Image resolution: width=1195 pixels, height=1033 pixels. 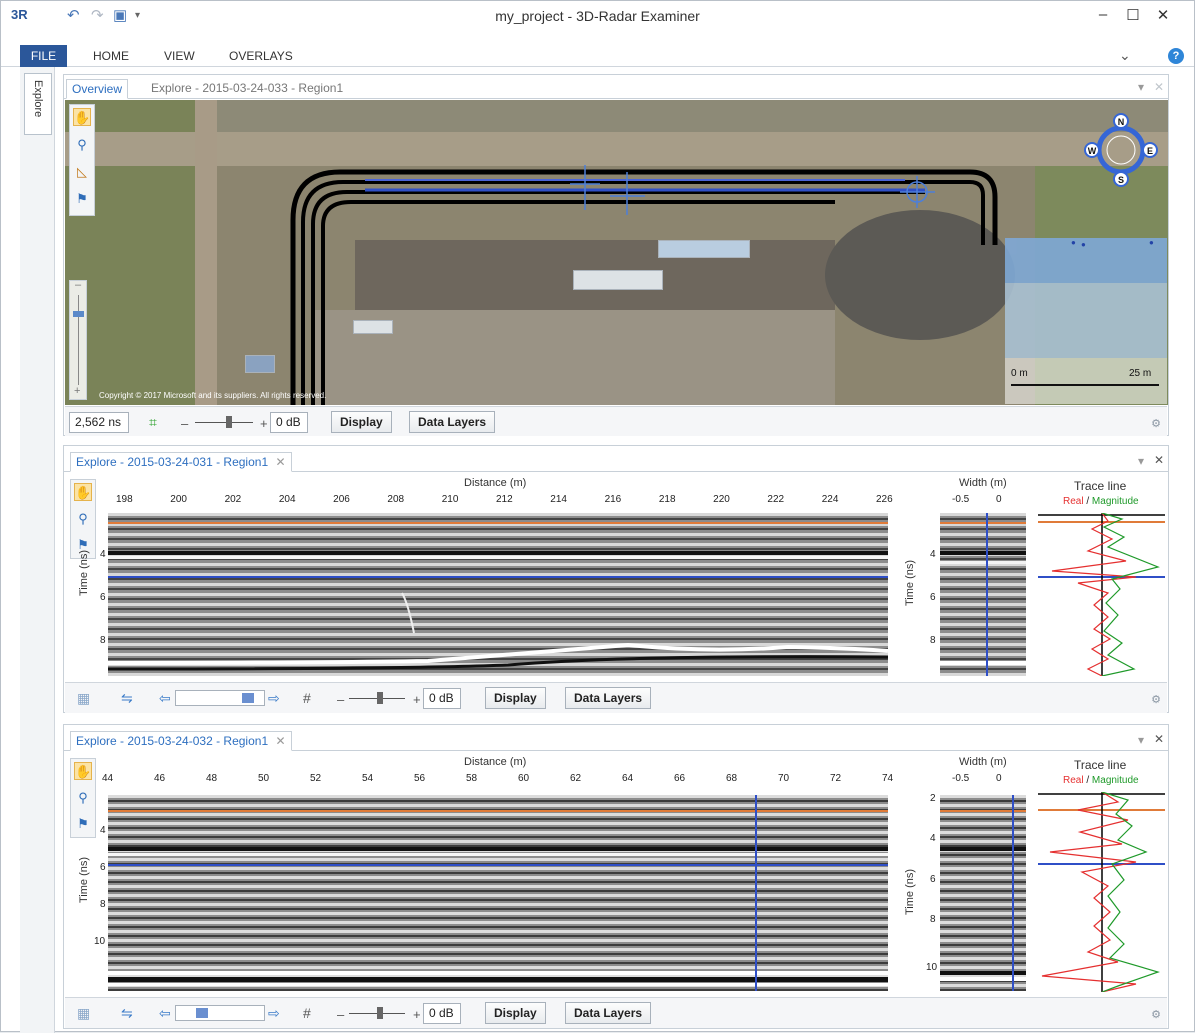 I want to click on tab-explore-033: Explore - 2015-03-24-033 - Region1, so click(x=247, y=89).